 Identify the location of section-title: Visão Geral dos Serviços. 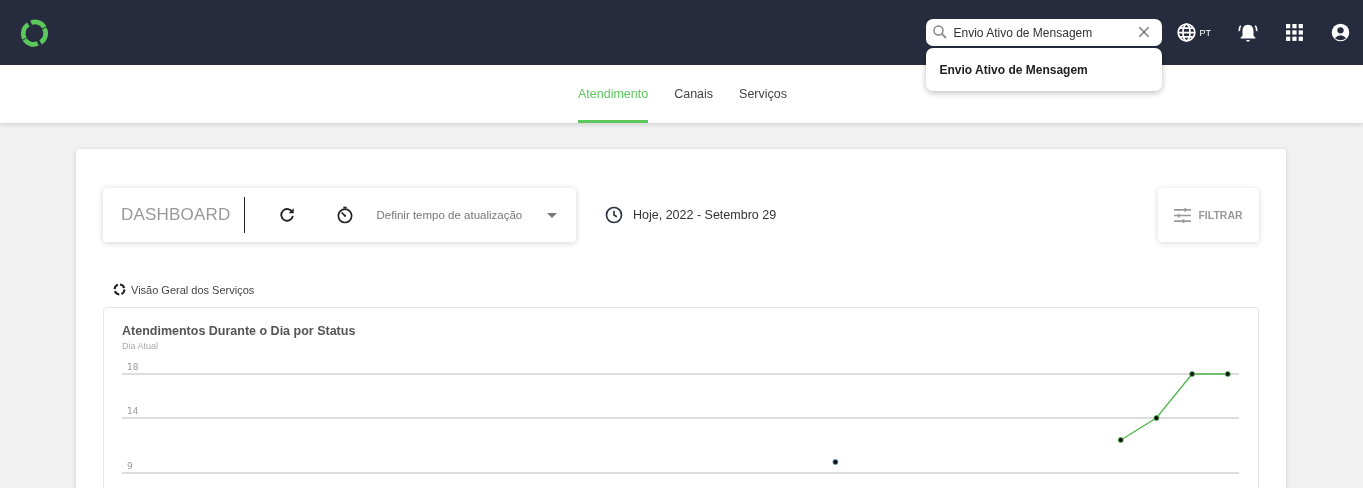
(193, 289).